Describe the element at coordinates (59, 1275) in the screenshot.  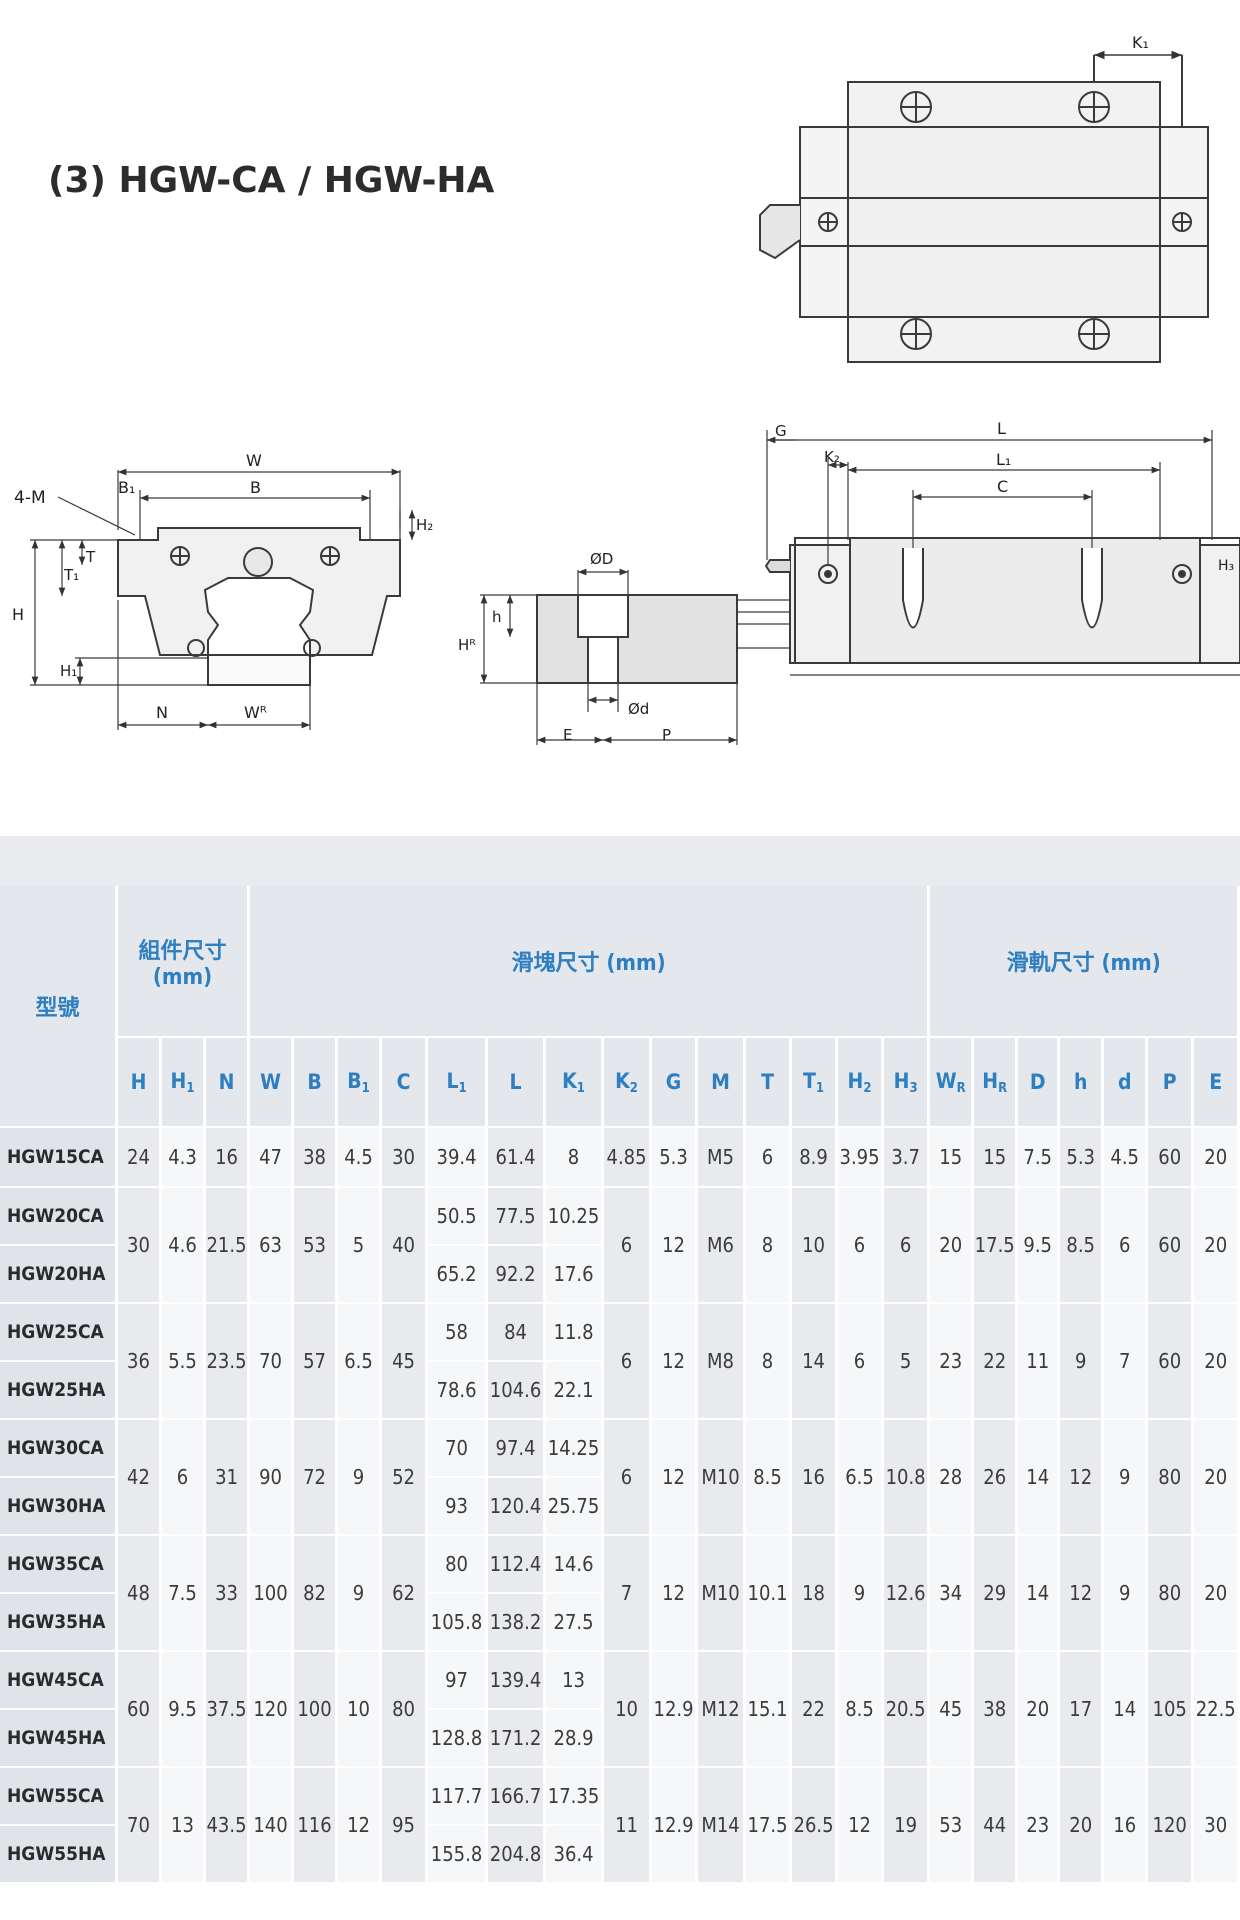
I see `model-cell: HGW20HA` at that location.